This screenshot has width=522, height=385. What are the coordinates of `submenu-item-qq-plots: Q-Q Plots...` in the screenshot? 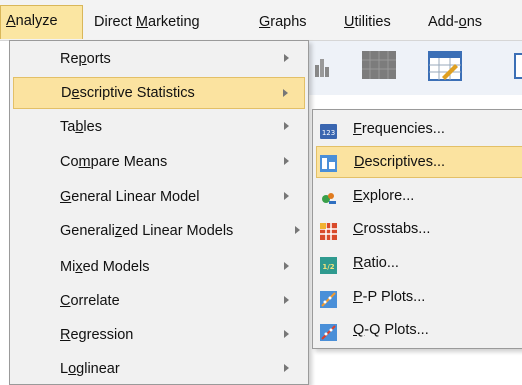 It's located at (419, 330).